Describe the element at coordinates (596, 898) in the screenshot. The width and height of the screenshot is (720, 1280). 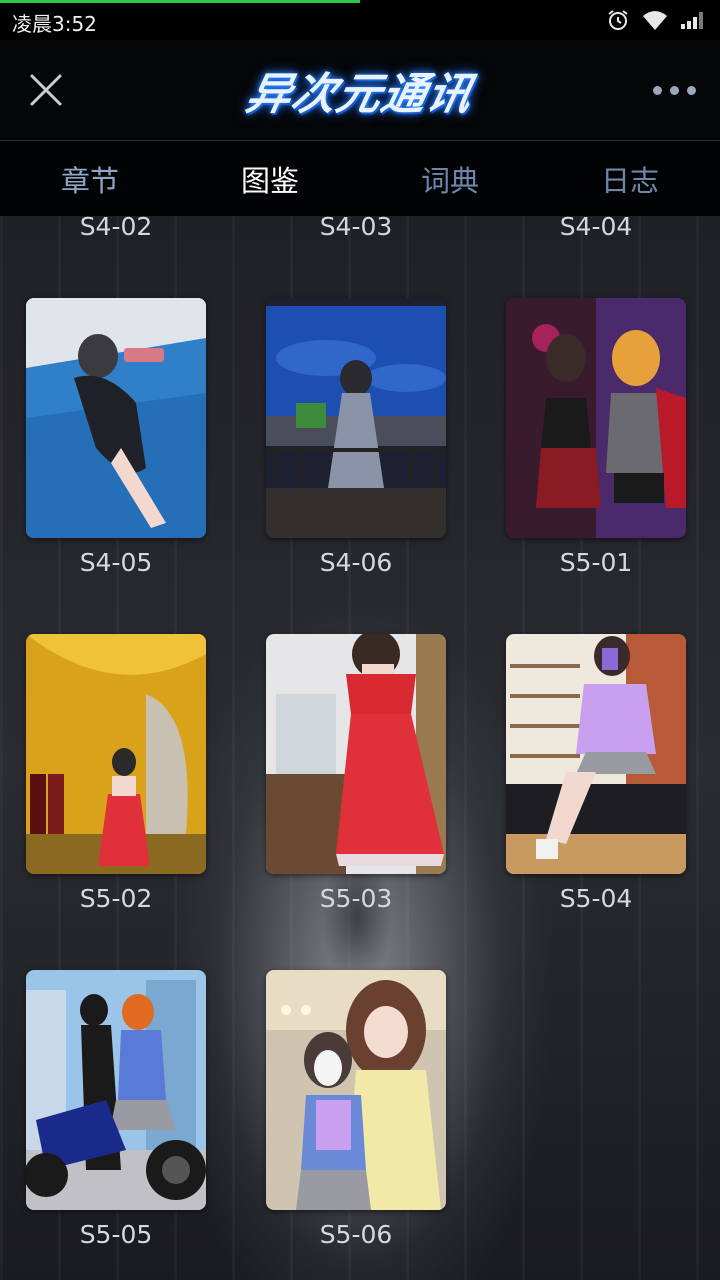
I see `card-label: S5-04` at that location.